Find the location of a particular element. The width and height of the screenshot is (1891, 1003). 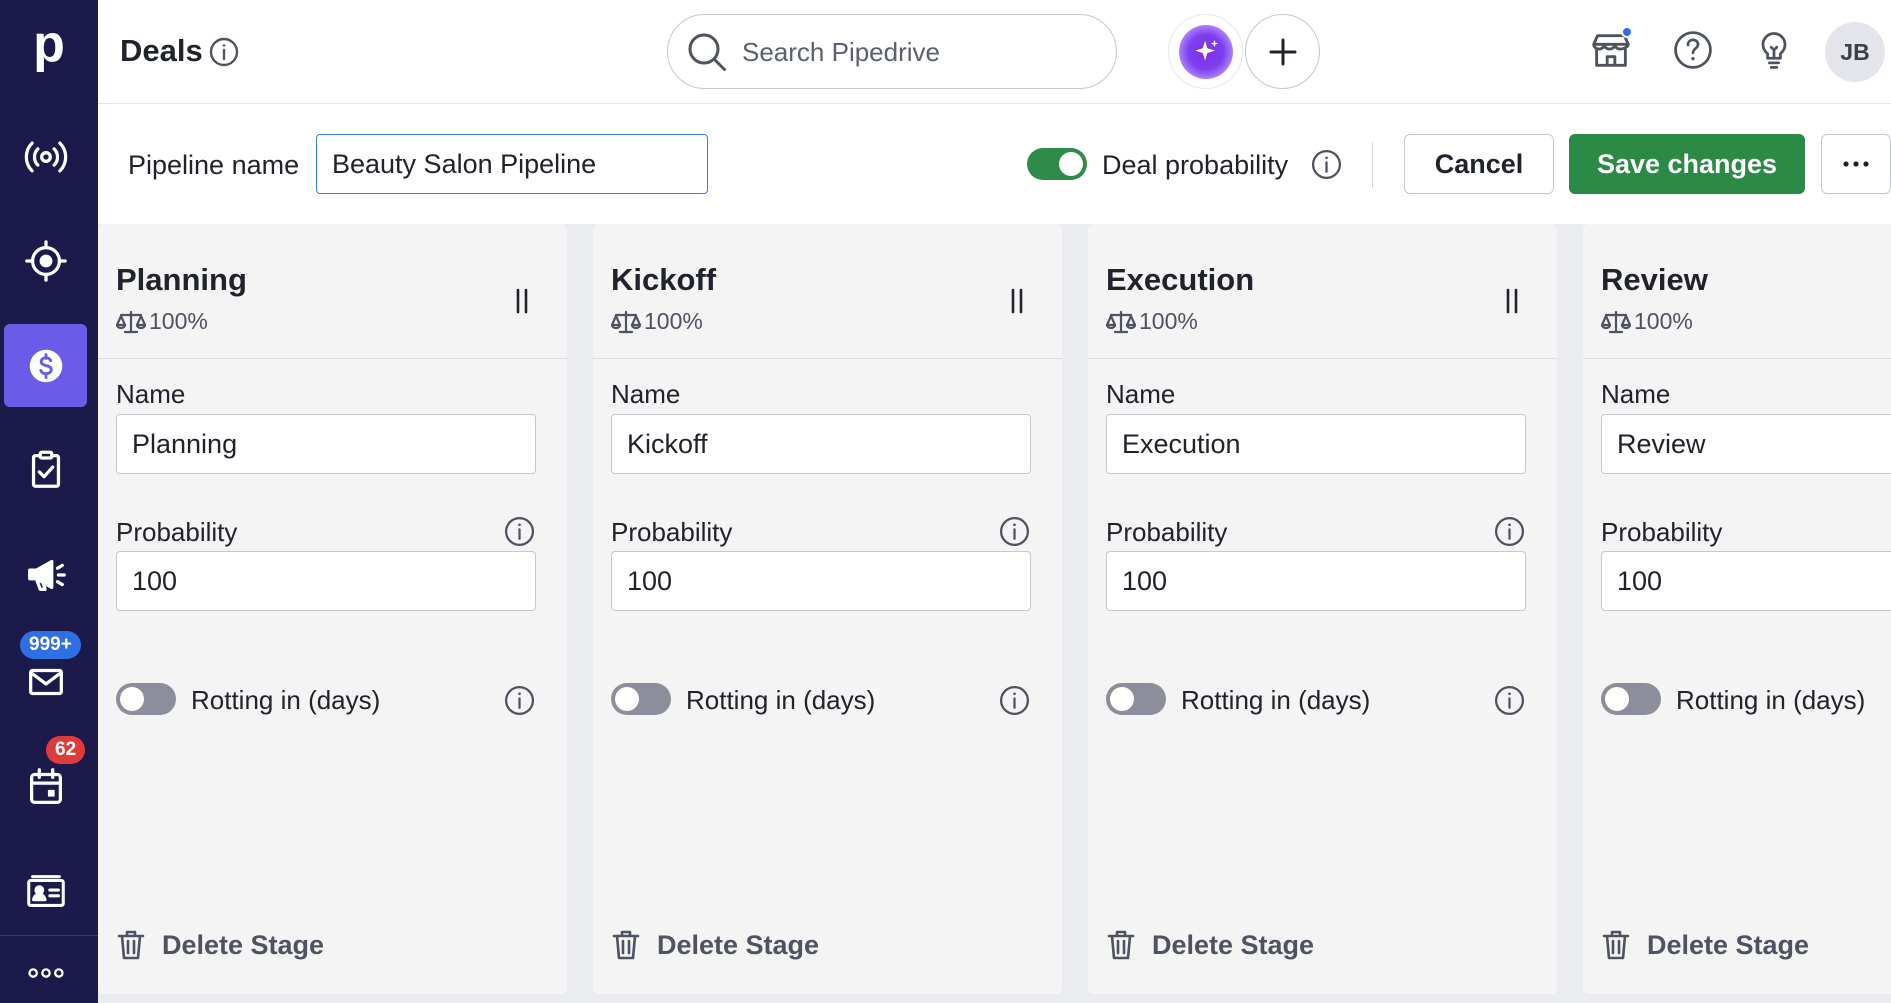

plus-icon is located at coordinates (1282, 51).